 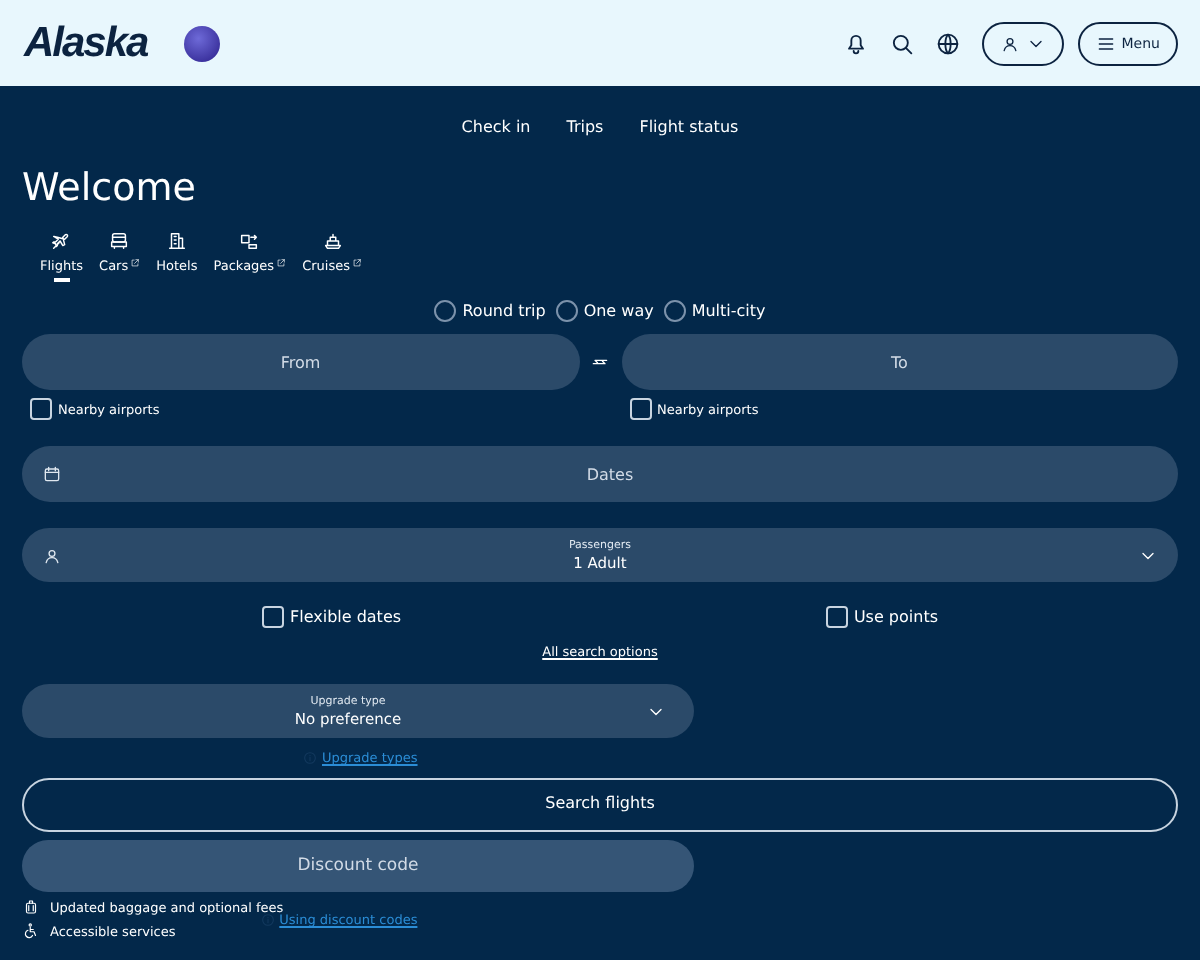 I want to click on globe-icon, so click(x=948, y=43).